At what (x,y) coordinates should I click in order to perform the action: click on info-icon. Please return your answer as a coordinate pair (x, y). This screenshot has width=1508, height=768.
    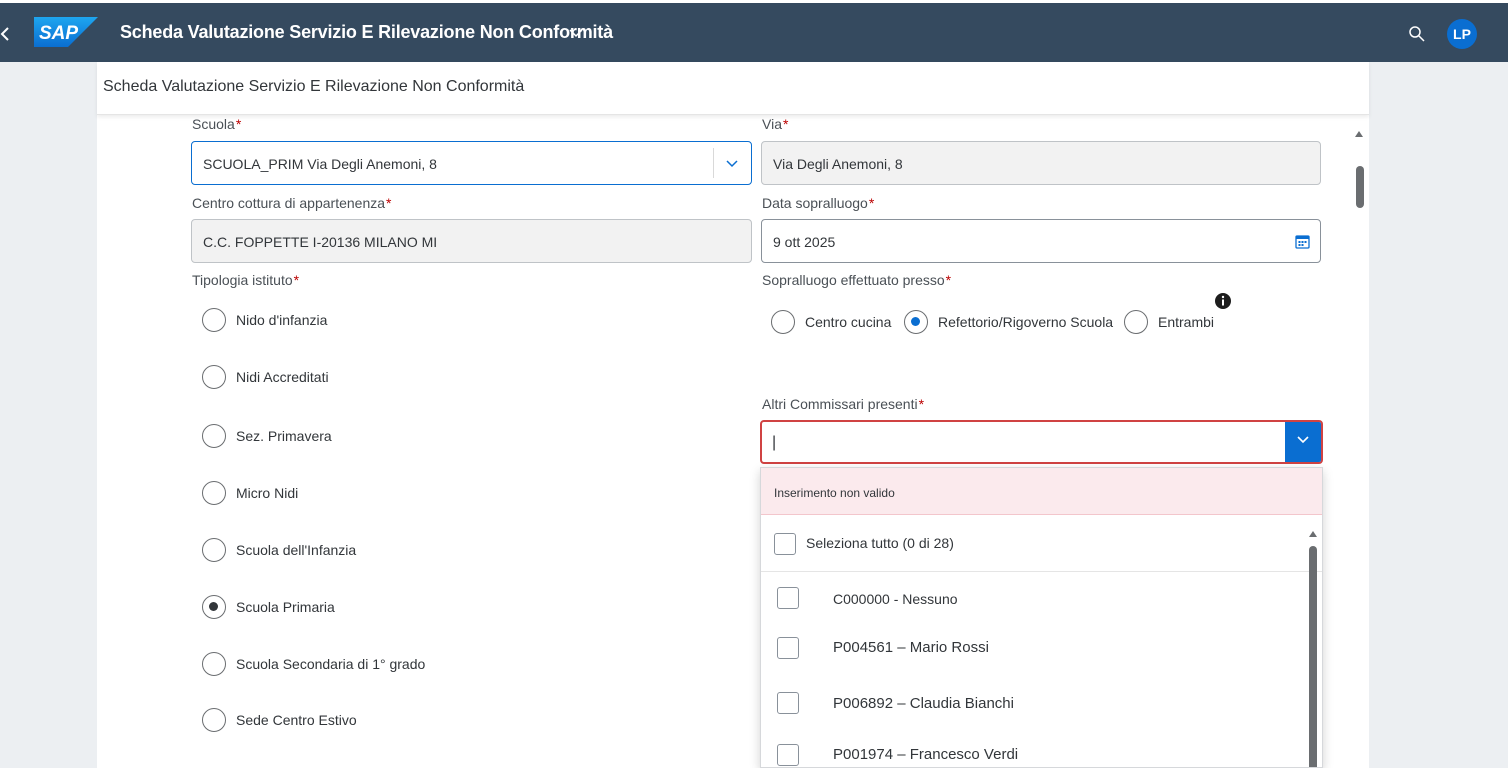
    Looking at the image, I should click on (1223, 301).